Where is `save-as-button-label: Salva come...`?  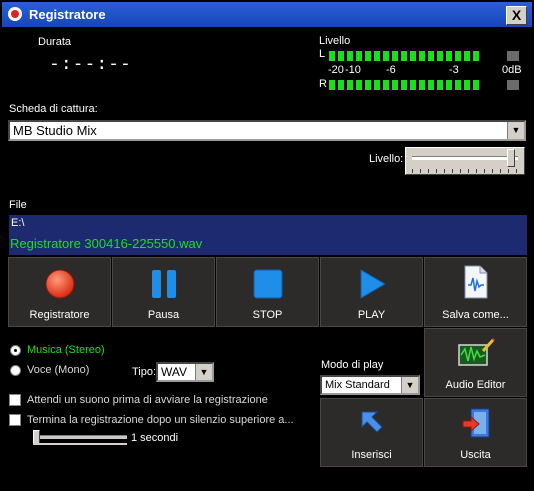 save-as-button-label: Salva come... is located at coordinates (475, 315).